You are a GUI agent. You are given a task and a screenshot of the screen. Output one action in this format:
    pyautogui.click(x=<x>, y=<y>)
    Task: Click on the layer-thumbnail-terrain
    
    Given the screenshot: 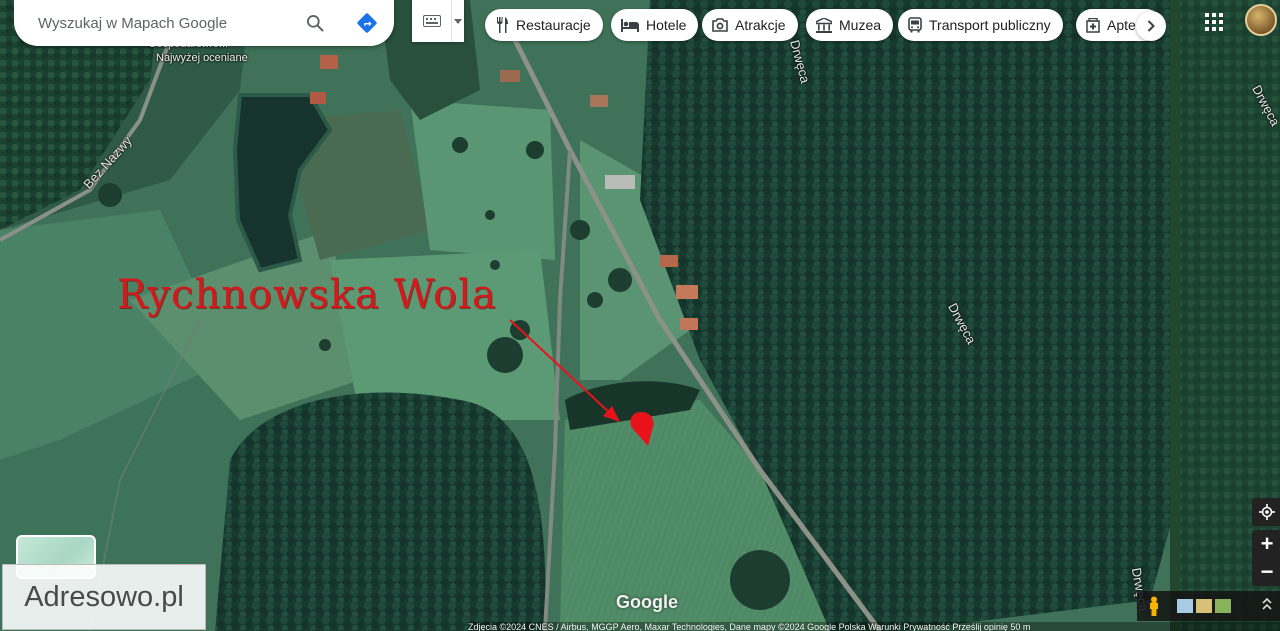 What is the action you would take?
    pyautogui.click(x=1204, y=606)
    